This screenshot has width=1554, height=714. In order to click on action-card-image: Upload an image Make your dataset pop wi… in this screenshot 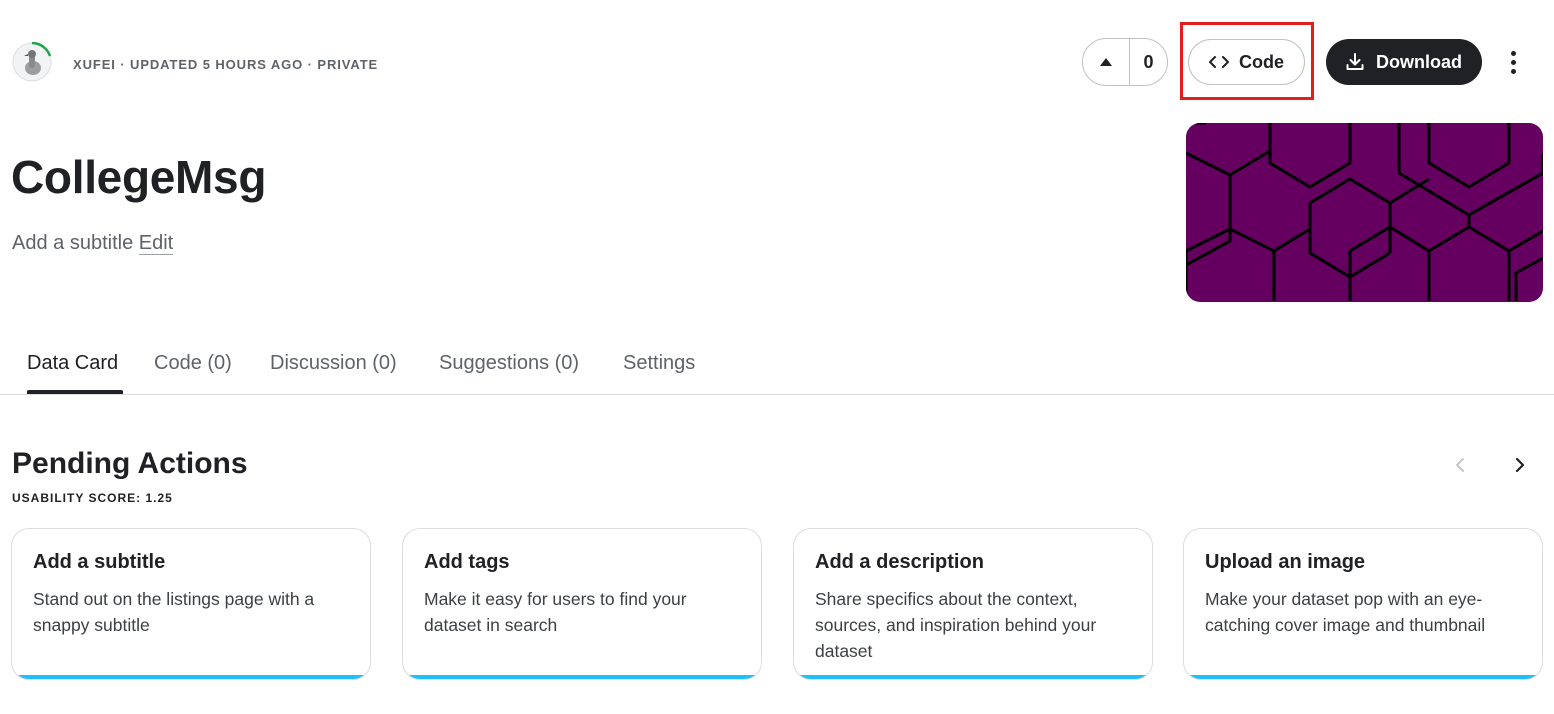, I will do `click(1363, 604)`.